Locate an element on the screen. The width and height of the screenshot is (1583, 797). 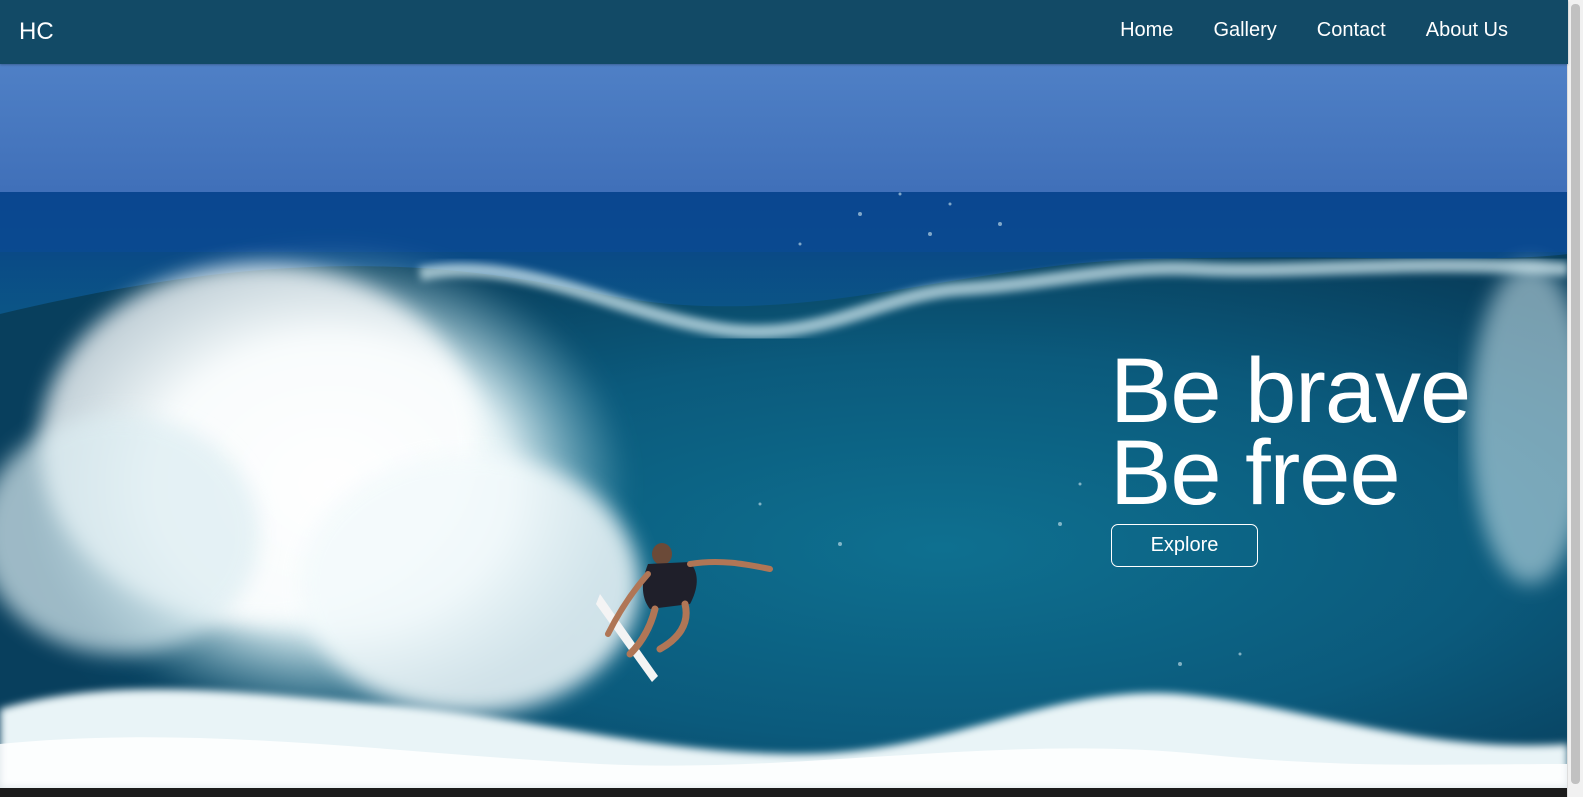
nav-link-about-us: About Us is located at coordinates (1467, 30).